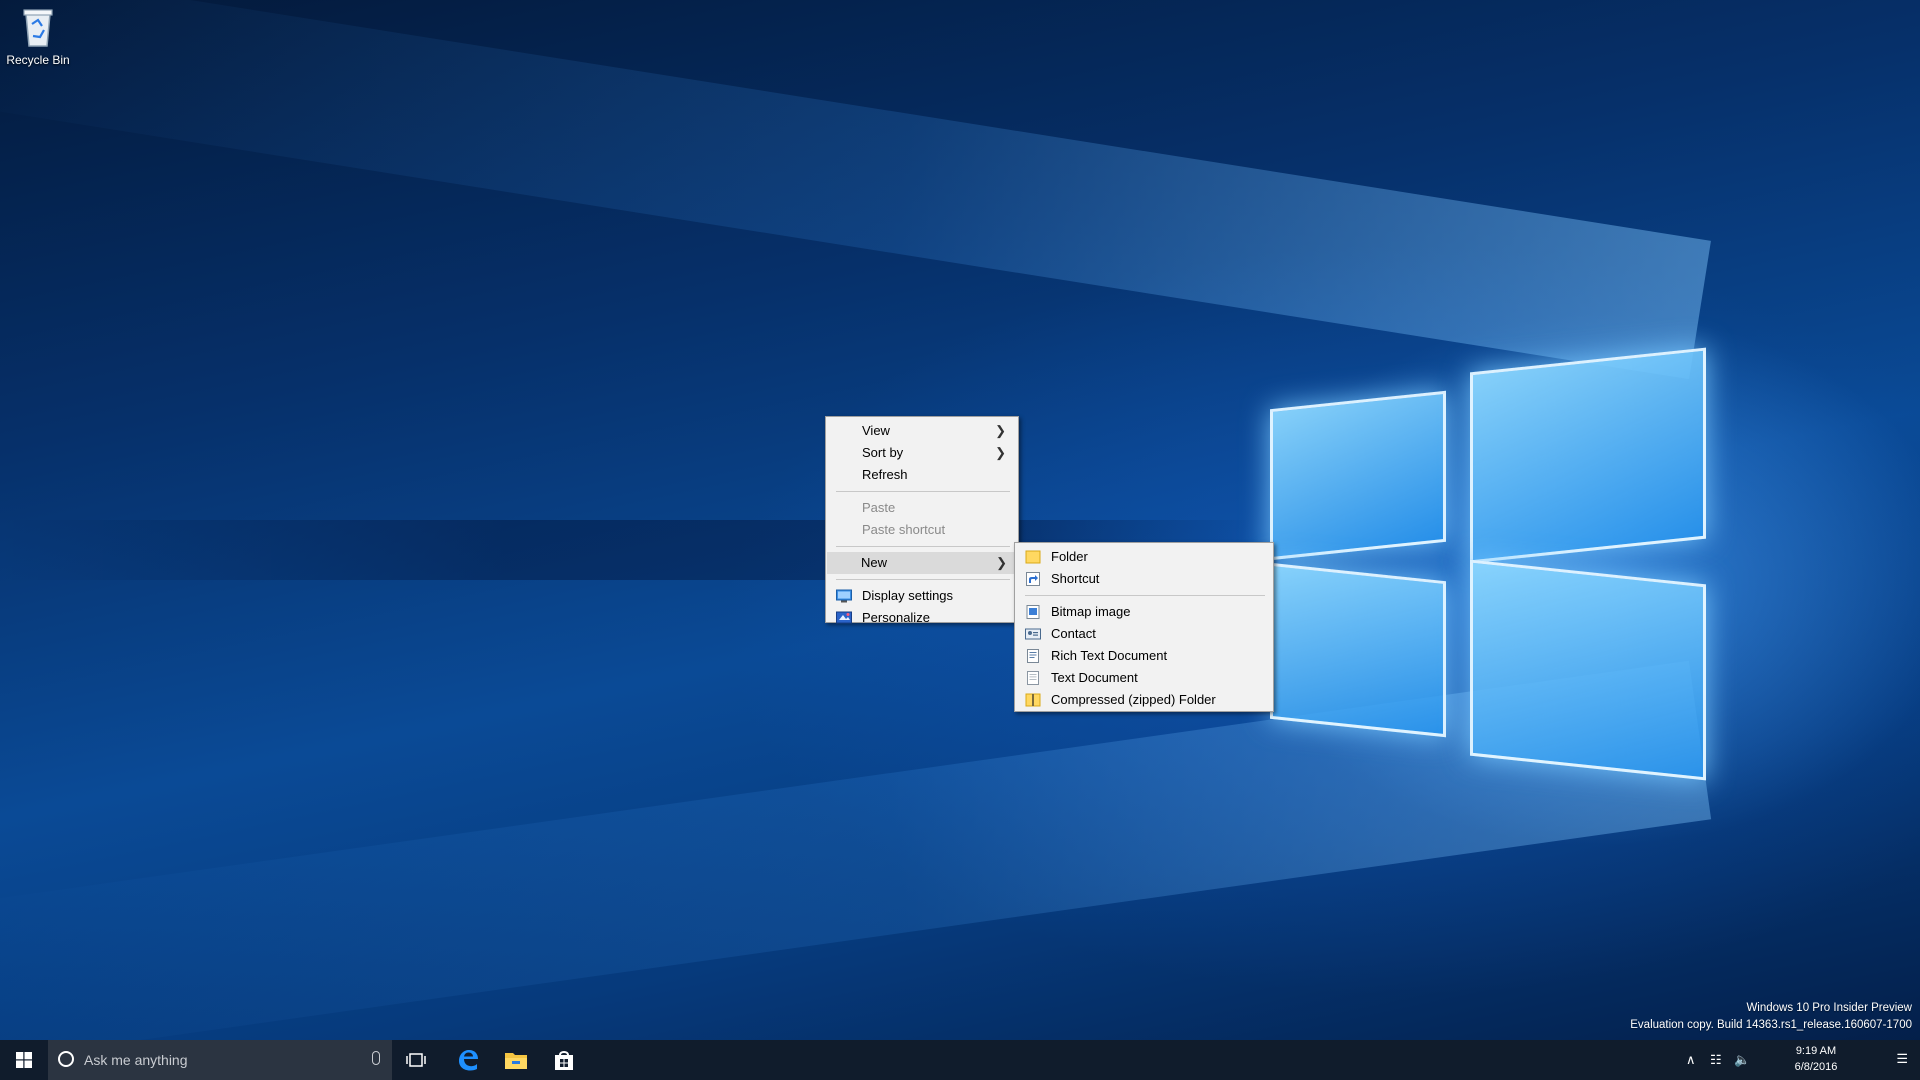 The image size is (1920, 1080). What do you see at coordinates (1816, 1059) in the screenshot?
I see `taskbar-clock: 9:19 AM 6/8/2016` at bounding box center [1816, 1059].